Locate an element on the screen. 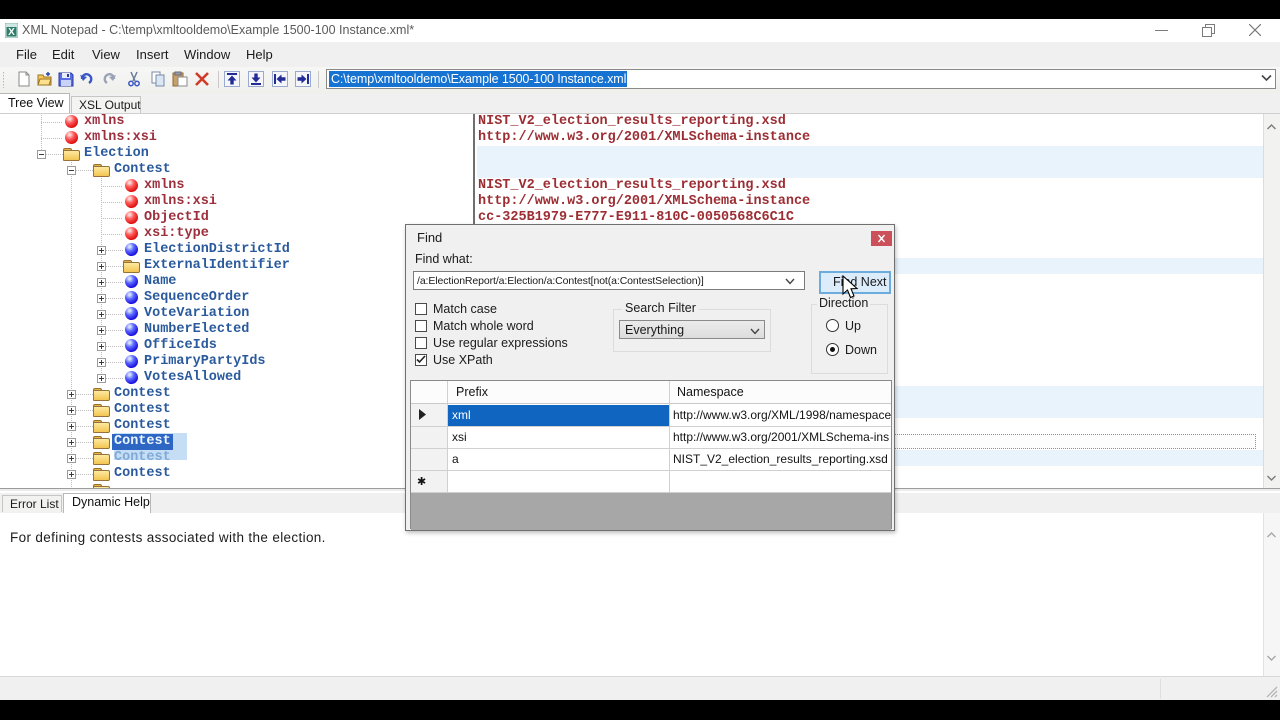 The image size is (1280, 720). svg-text: X is located at coordinates (11, 32).